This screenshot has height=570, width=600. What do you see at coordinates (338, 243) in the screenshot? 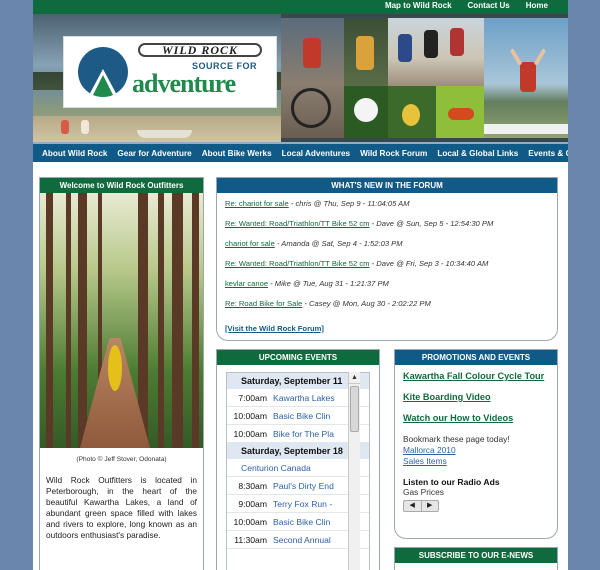
I see `forum-post-meta: - Amanda @ Sat, Sep 4 - 1:52:03 PM` at bounding box center [338, 243].